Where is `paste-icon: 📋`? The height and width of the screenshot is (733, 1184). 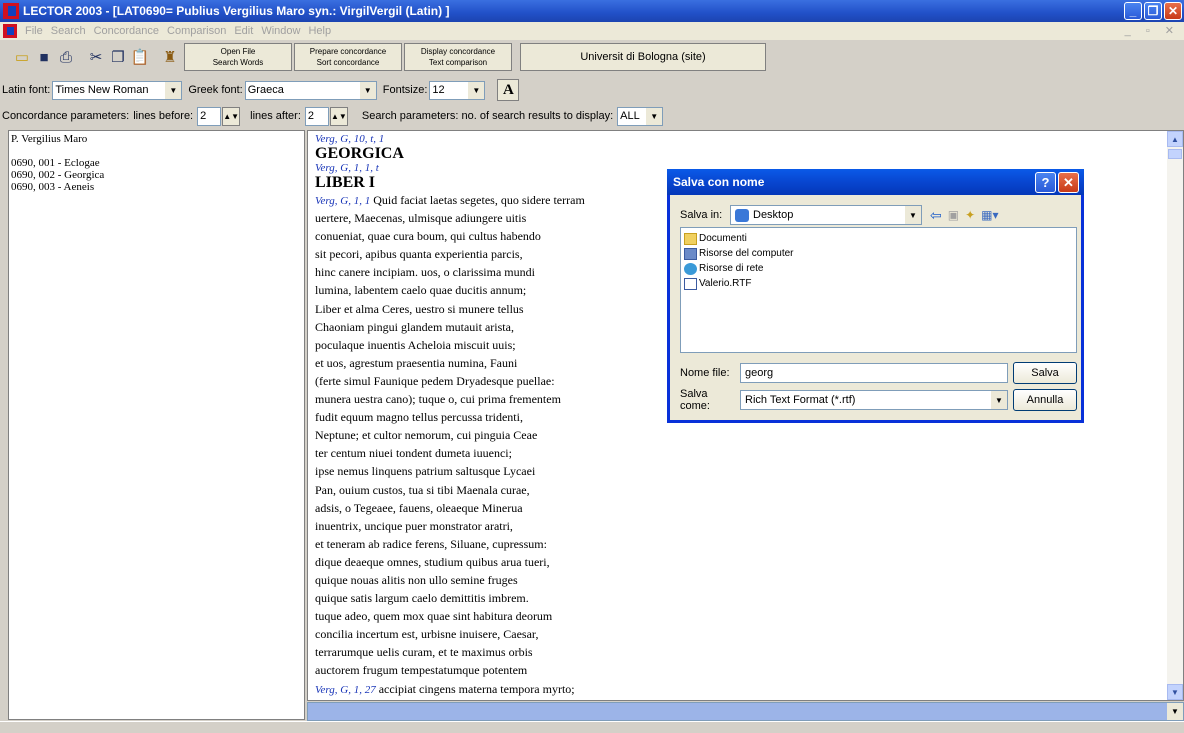 paste-icon: 📋 is located at coordinates (140, 57).